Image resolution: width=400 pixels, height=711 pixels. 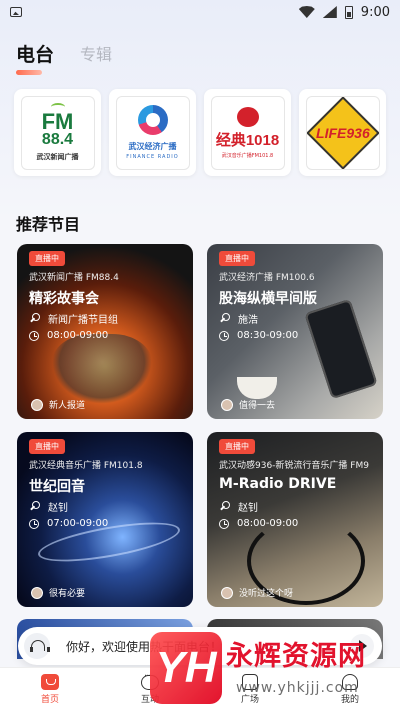 I want to click on nav-interact: 互动, so click(x=150, y=688).